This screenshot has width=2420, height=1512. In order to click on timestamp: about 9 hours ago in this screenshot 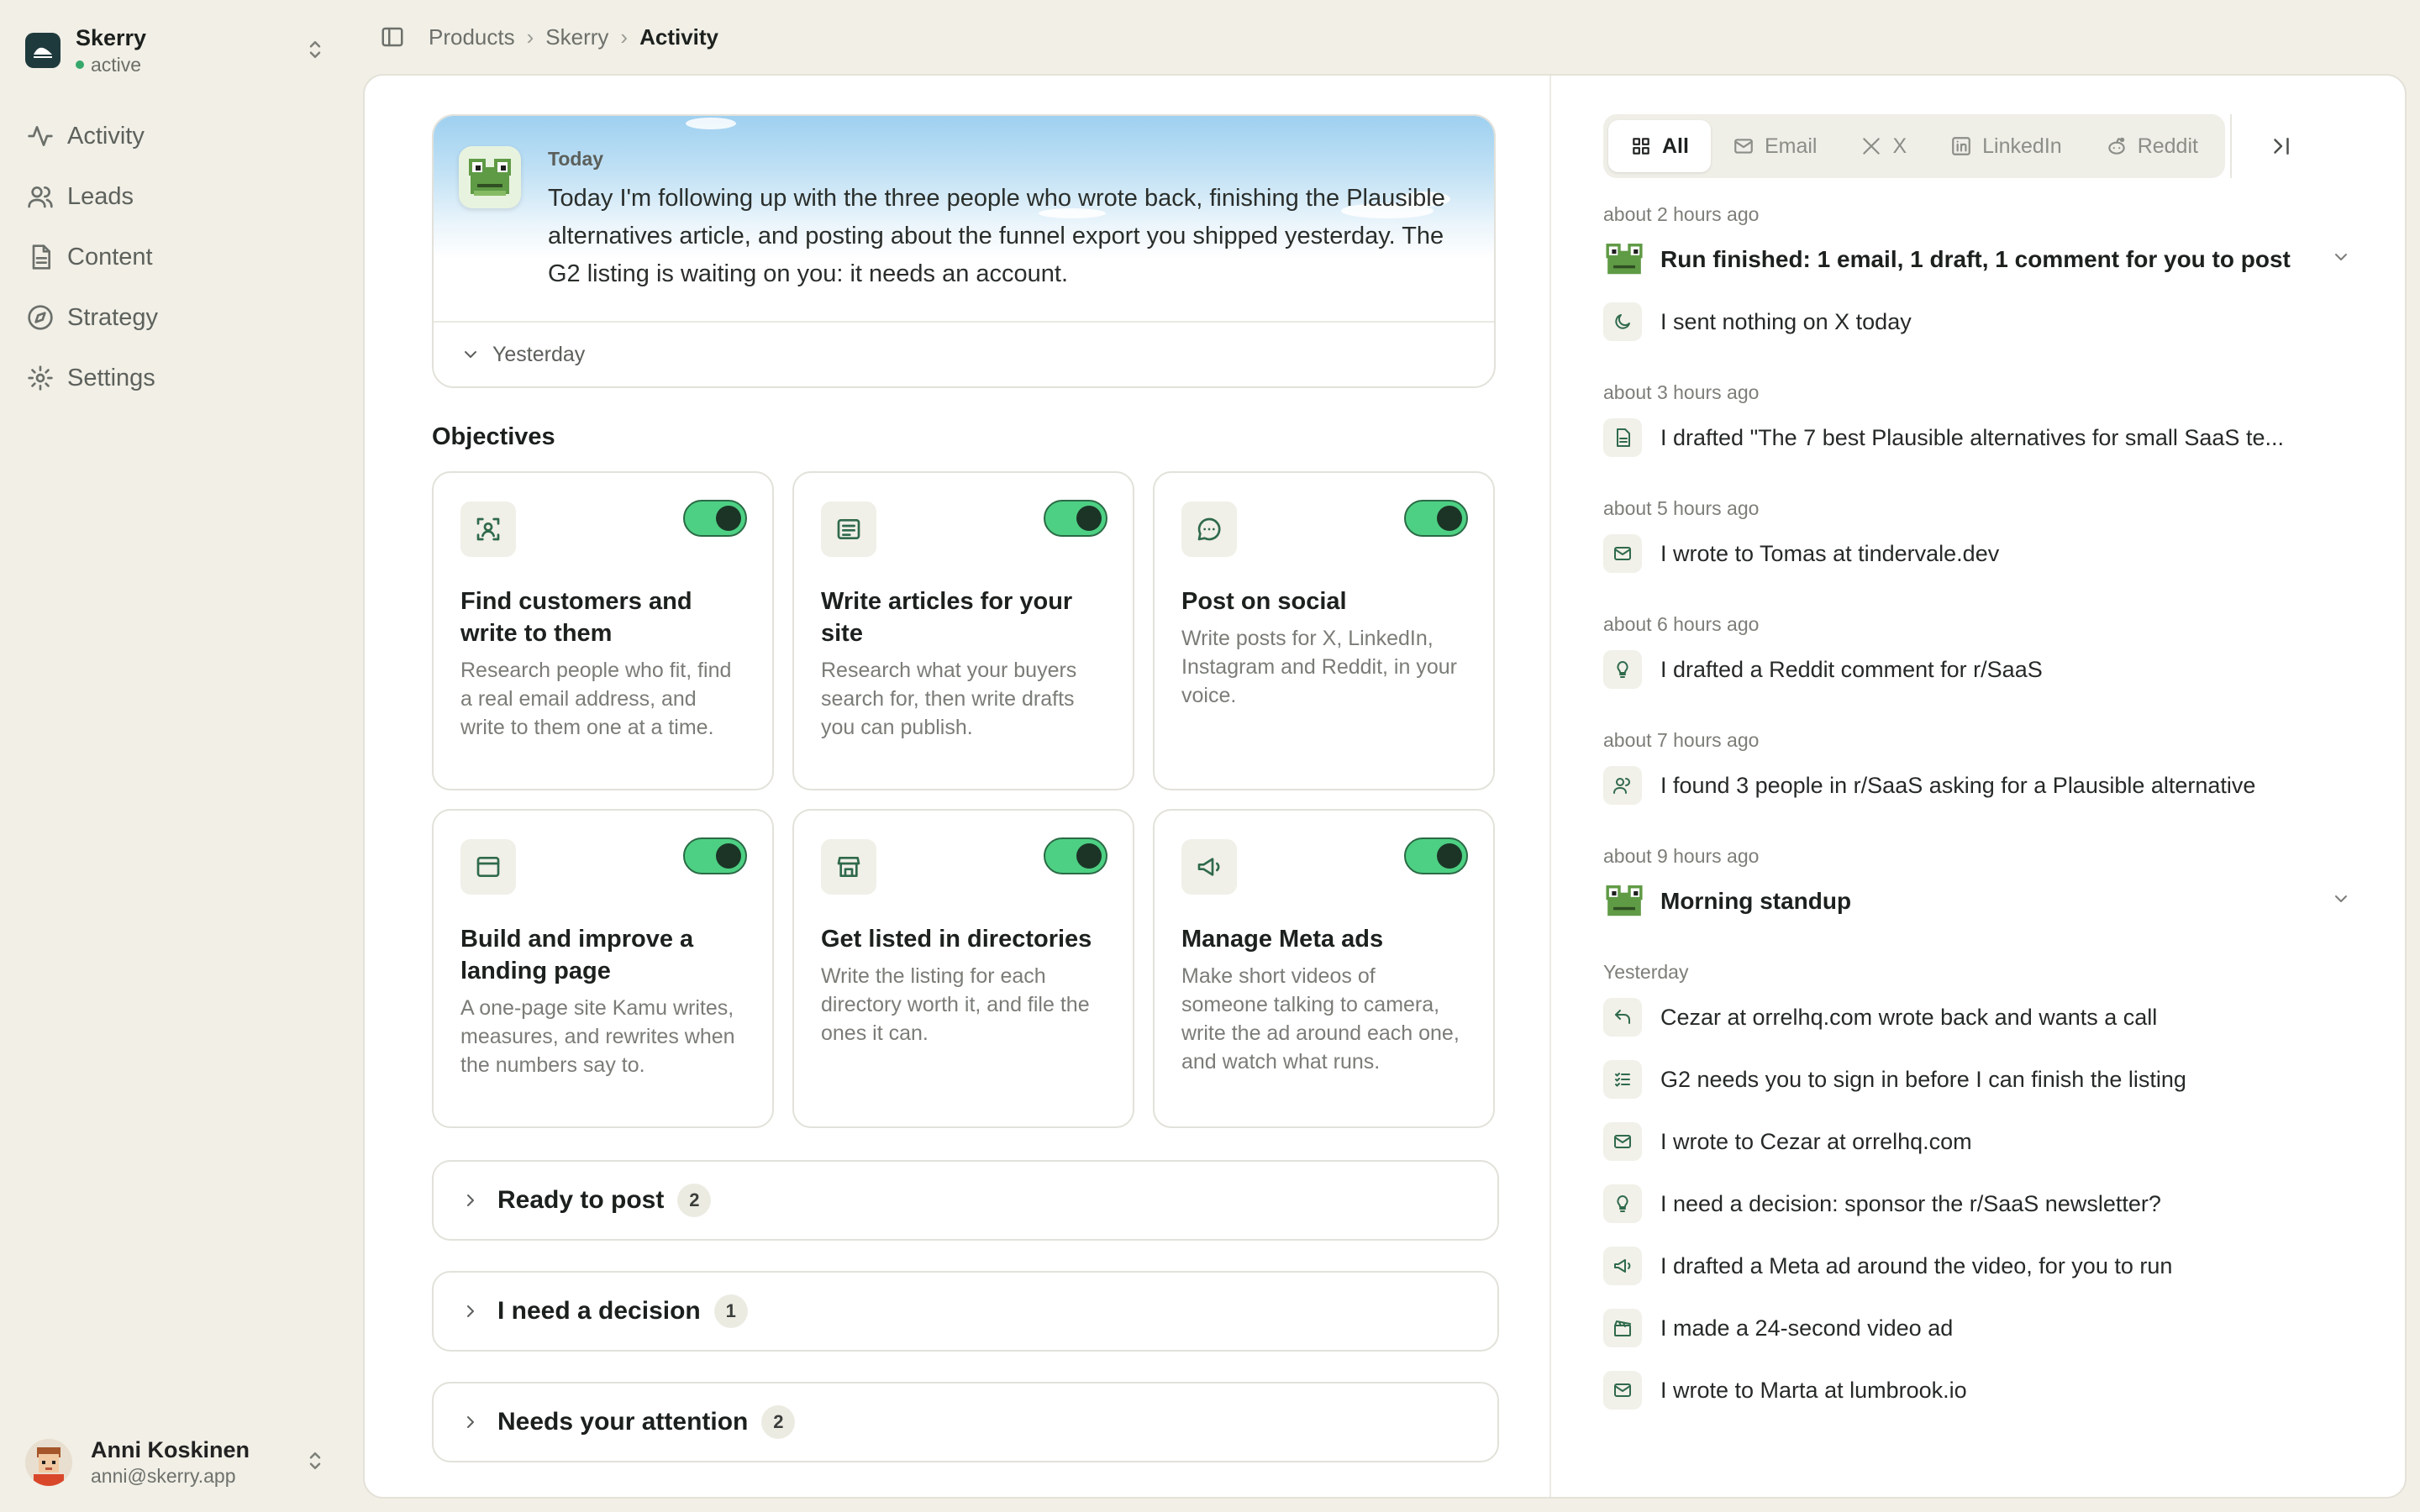, I will do `click(1681, 856)`.